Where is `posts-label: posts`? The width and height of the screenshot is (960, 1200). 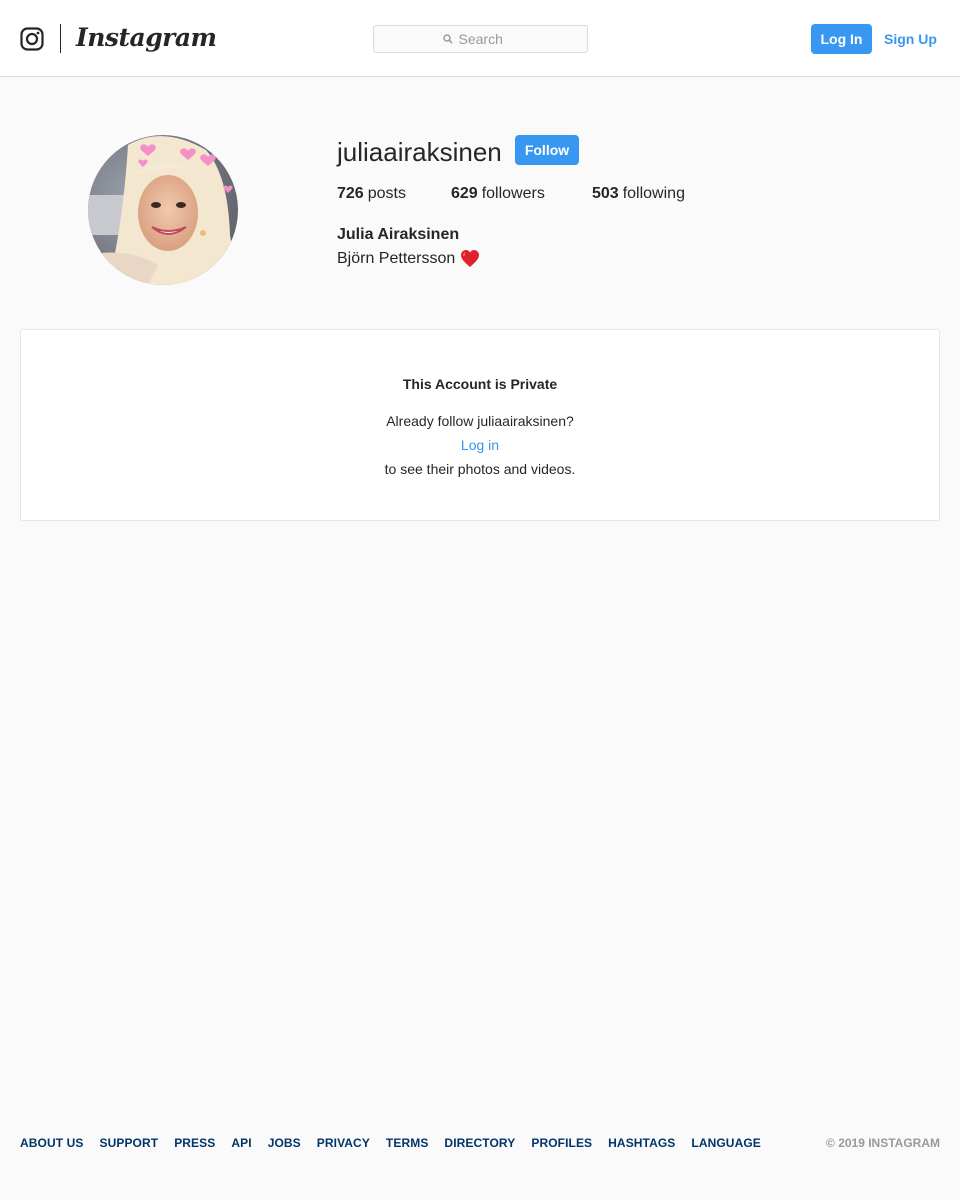 posts-label: posts is located at coordinates (386, 193).